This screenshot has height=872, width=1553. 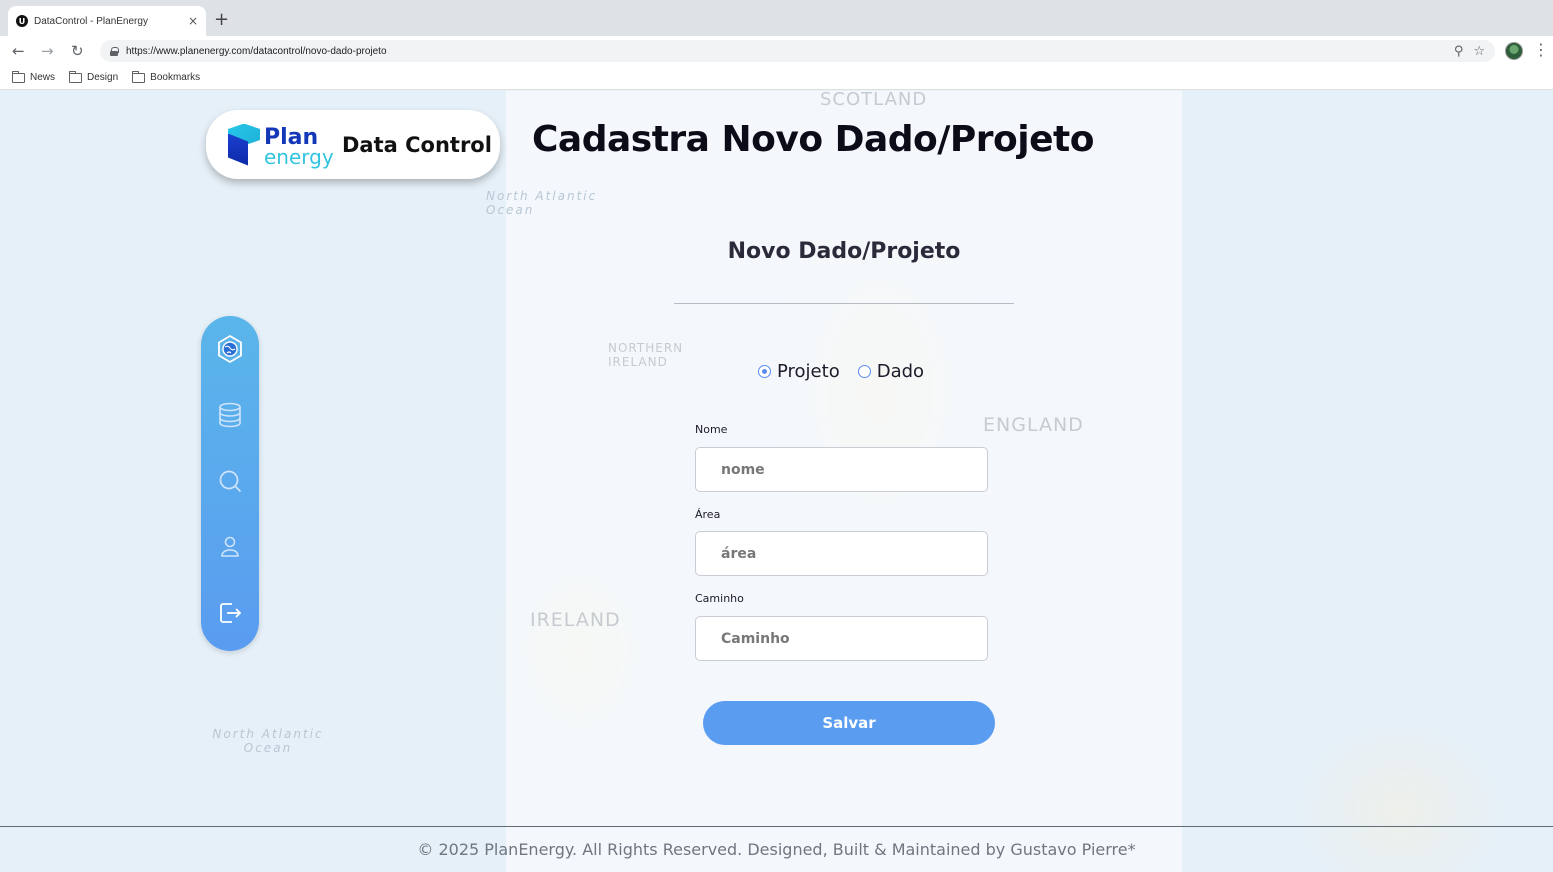 I want to click on bookmark-label: News, so click(x=43, y=77).